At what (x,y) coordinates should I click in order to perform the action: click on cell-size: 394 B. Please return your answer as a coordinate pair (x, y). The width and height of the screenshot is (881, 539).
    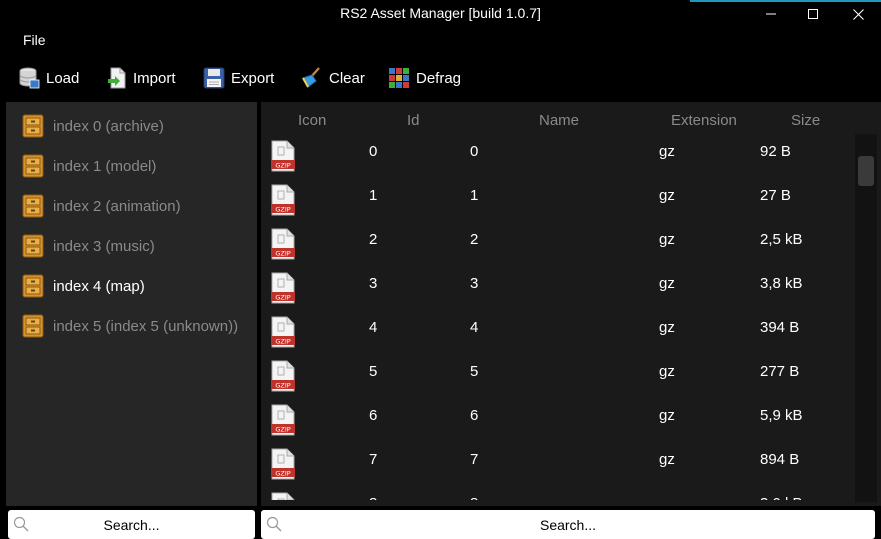
    Looking at the image, I should click on (780, 327).